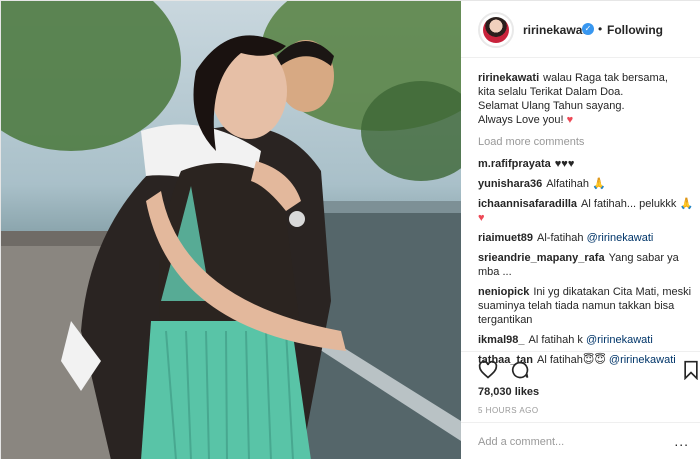 This screenshot has height=459, width=700. I want to click on heart-icon, so click(488, 370).